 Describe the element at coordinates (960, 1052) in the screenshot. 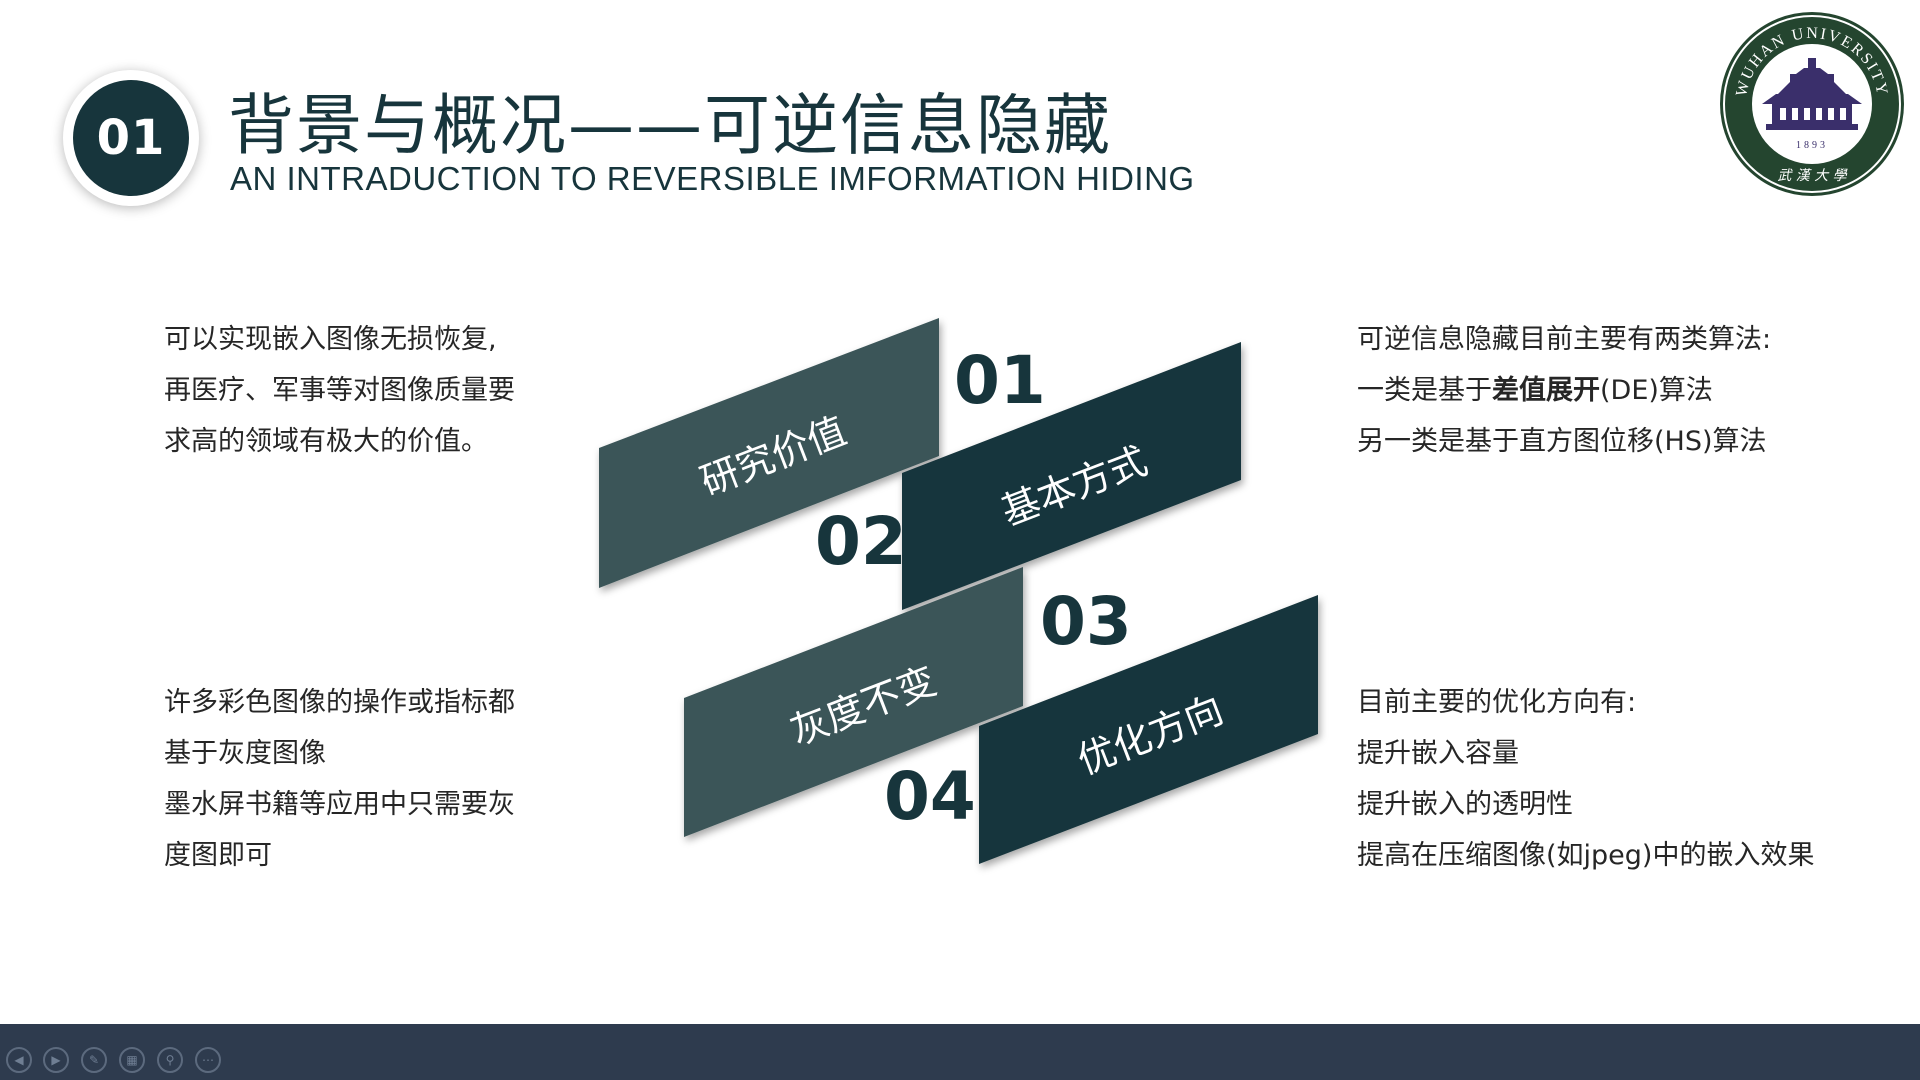

I see `presentation-toolbar` at that location.